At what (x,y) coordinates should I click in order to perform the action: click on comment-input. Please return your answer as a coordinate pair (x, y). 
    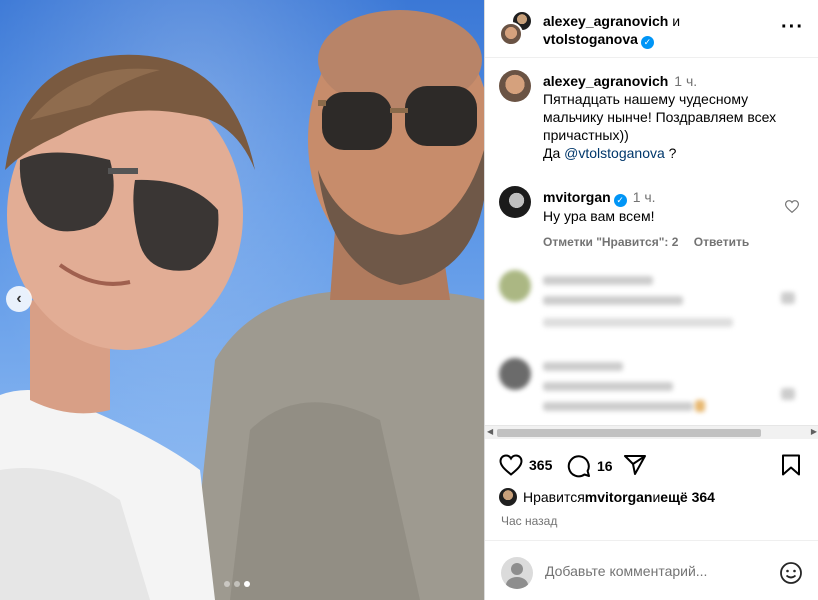
    Looking at the image, I should click on (655, 571).